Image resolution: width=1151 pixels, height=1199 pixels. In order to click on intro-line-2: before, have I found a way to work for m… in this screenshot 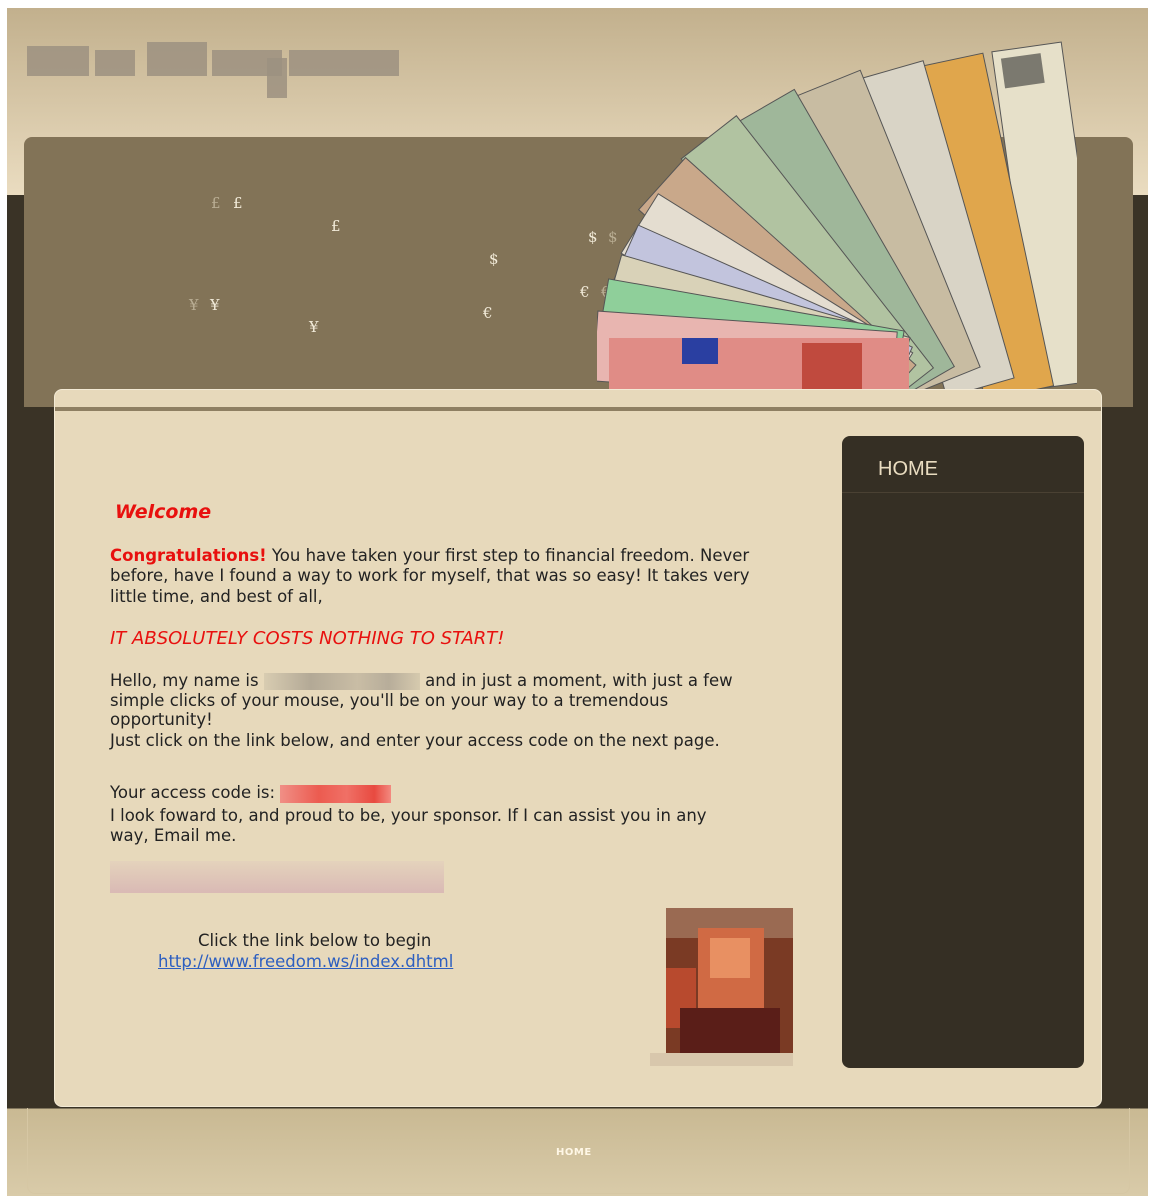, I will do `click(430, 575)`.